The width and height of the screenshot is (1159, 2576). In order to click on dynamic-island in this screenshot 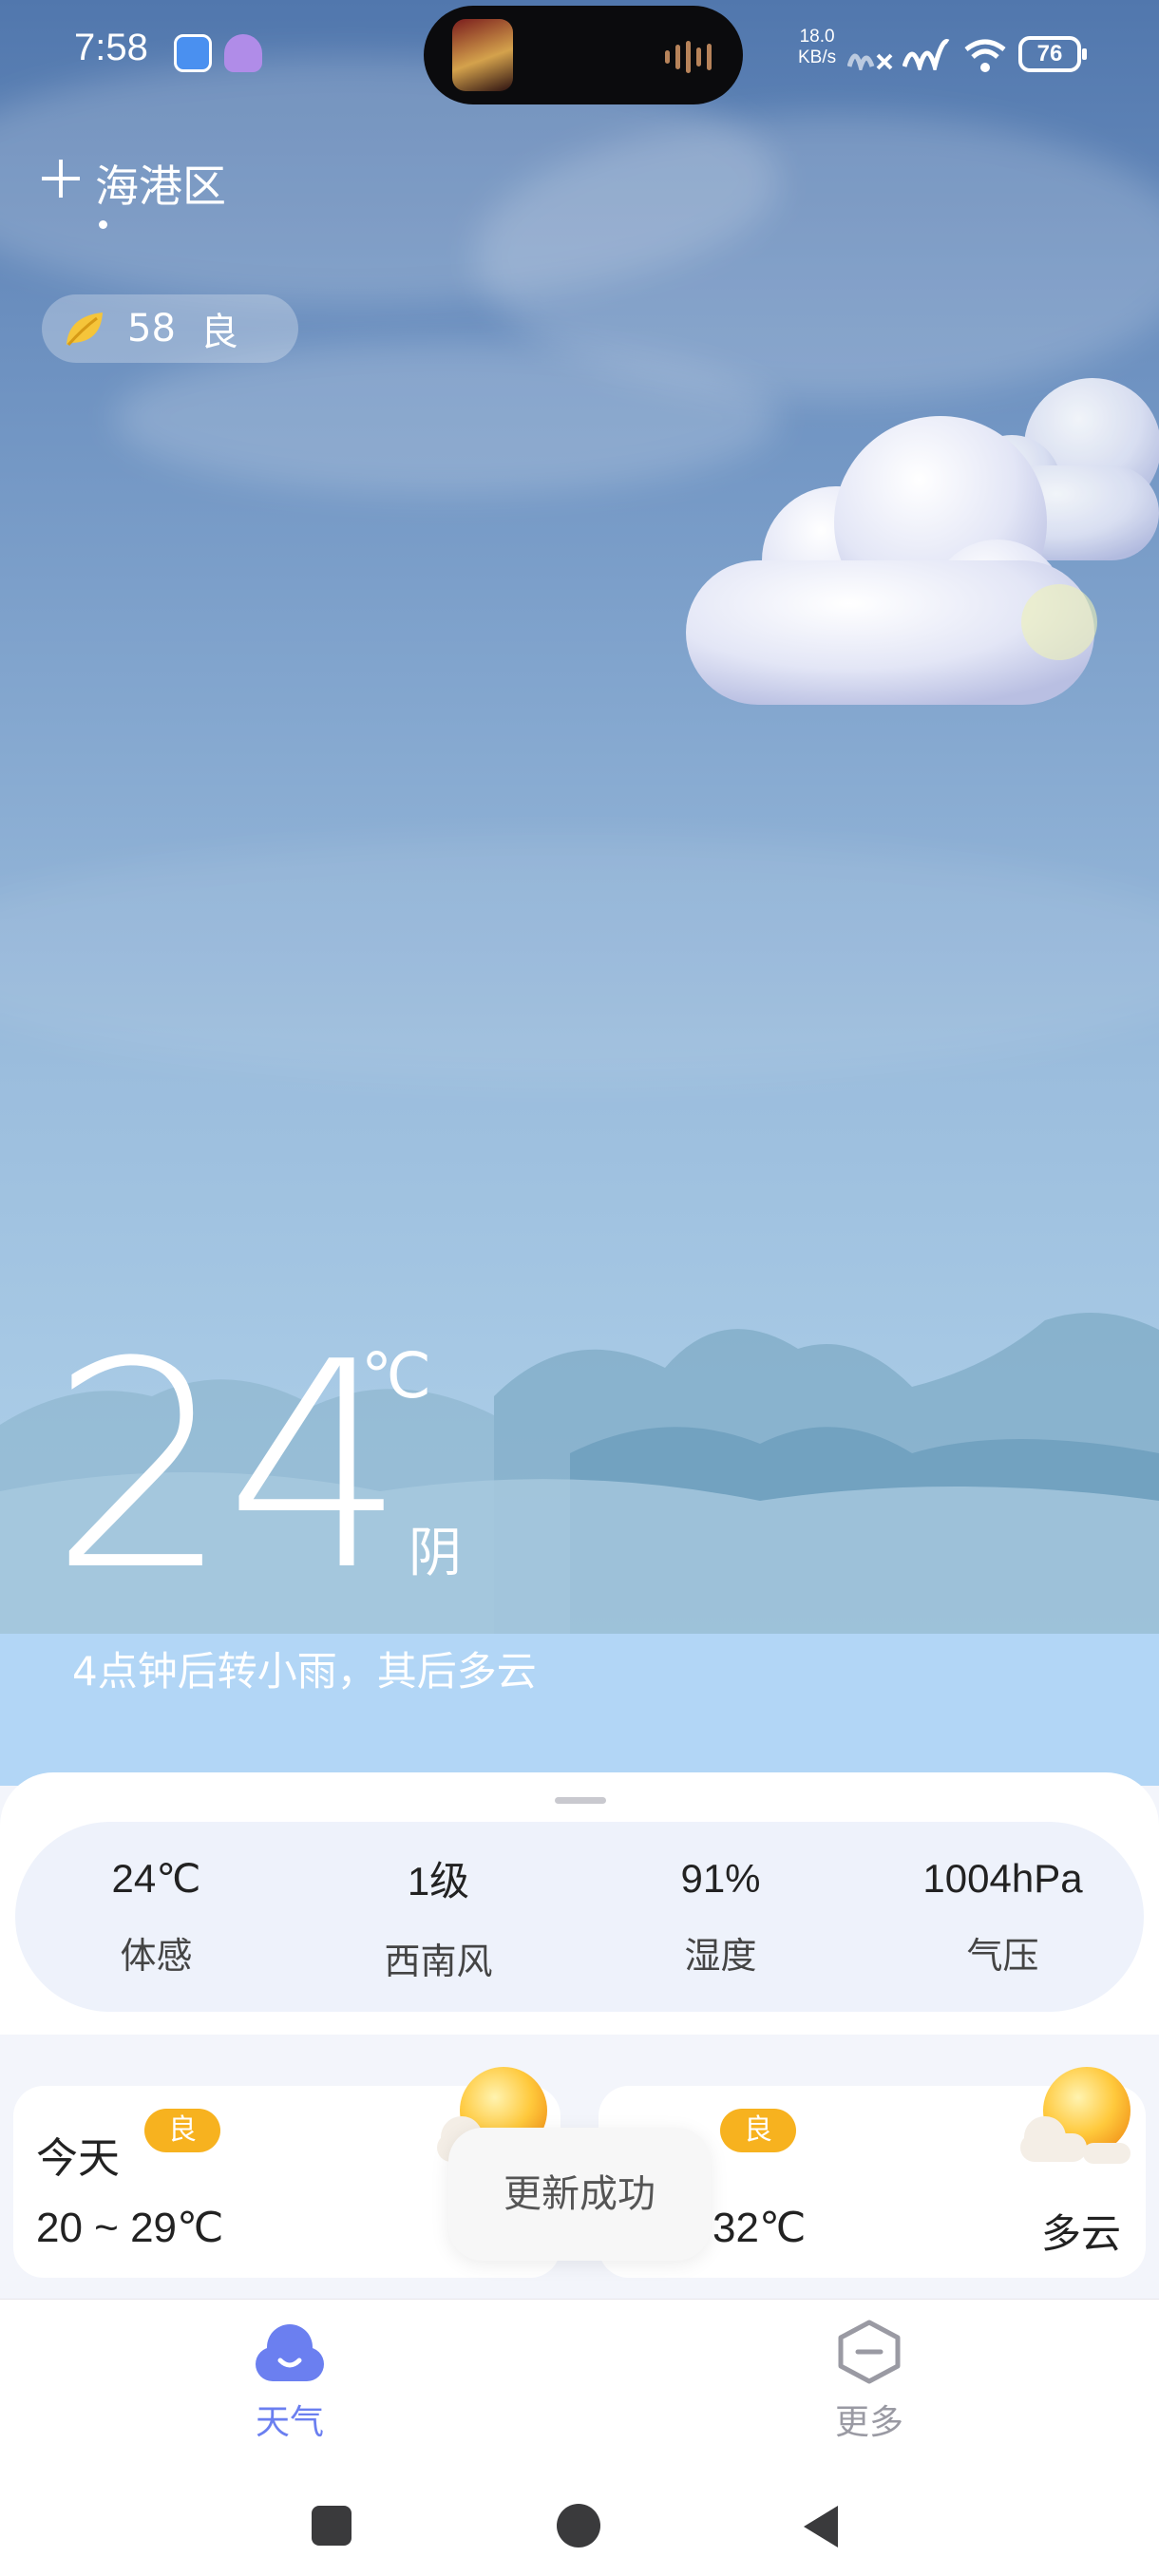, I will do `click(583, 55)`.